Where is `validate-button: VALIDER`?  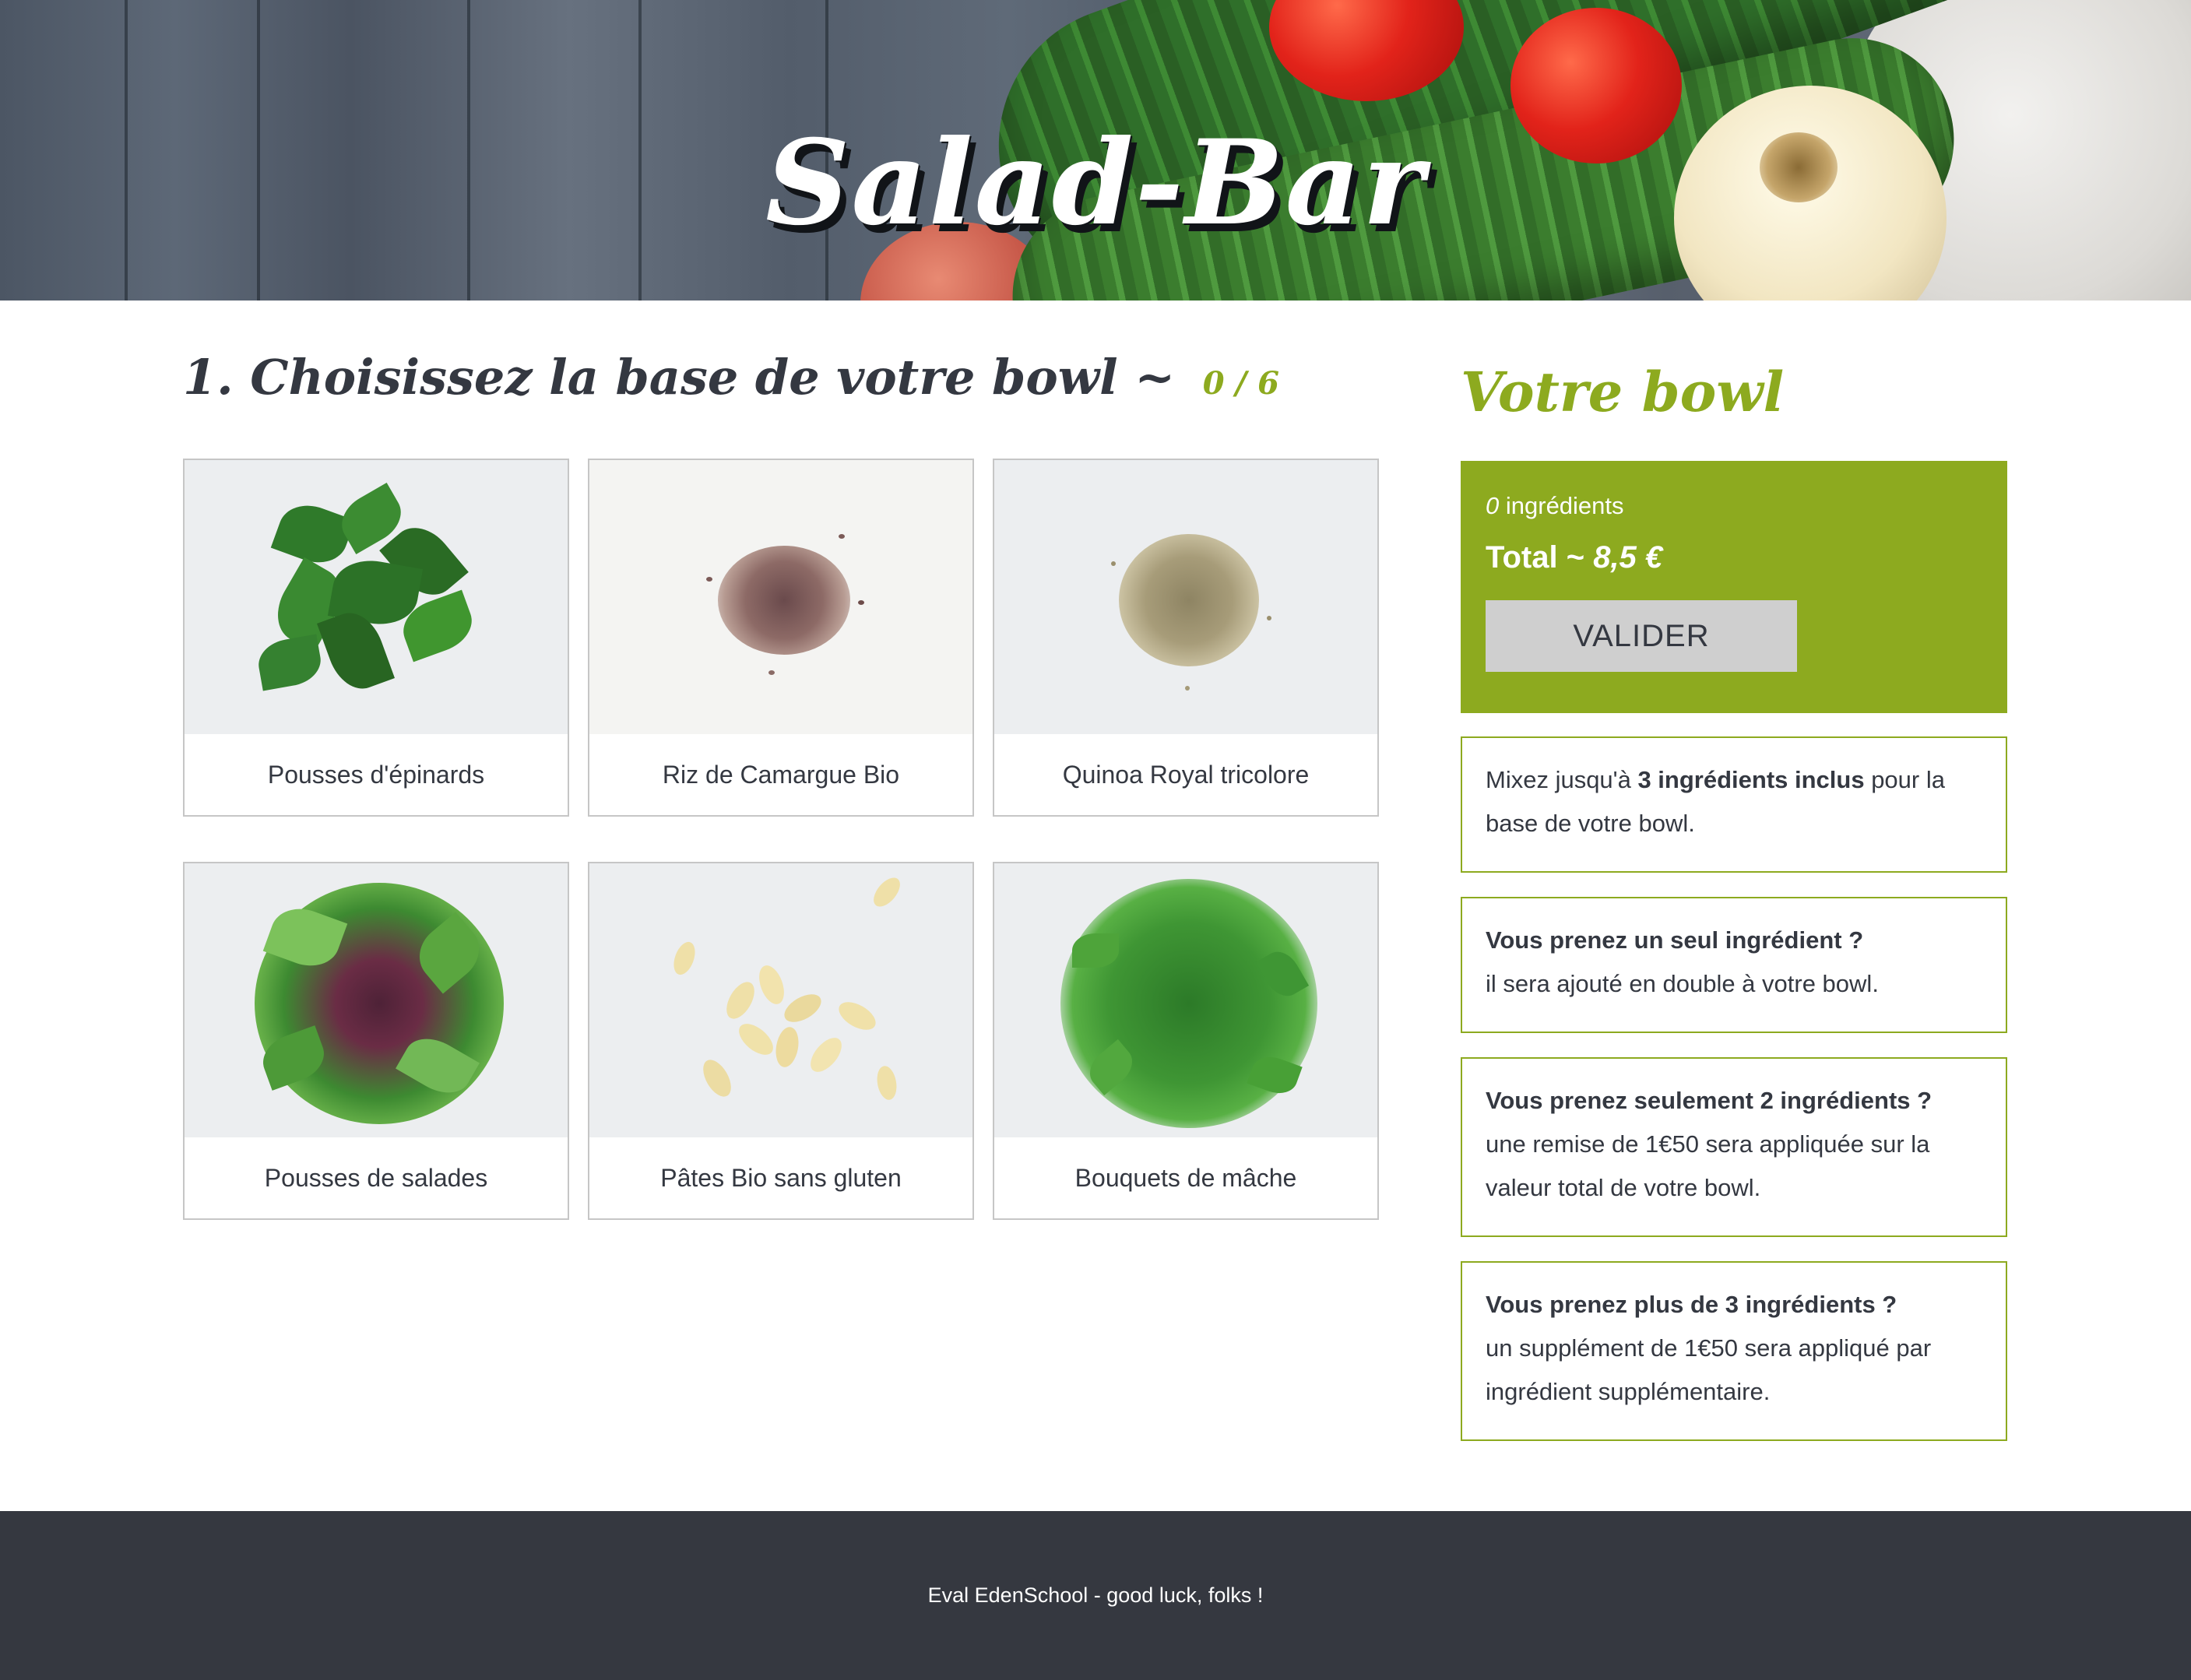 validate-button: VALIDER is located at coordinates (1641, 636).